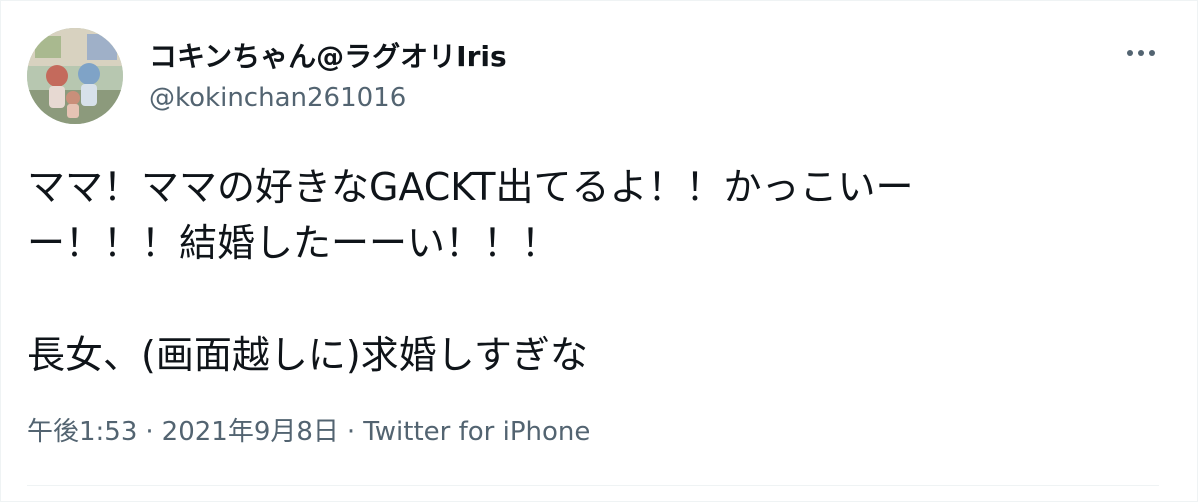 The width and height of the screenshot is (1198, 502). What do you see at coordinates (277, 98) in the screenshot?
I see `author-handle: @kokinchan261016` at bounding box center [277, 98].